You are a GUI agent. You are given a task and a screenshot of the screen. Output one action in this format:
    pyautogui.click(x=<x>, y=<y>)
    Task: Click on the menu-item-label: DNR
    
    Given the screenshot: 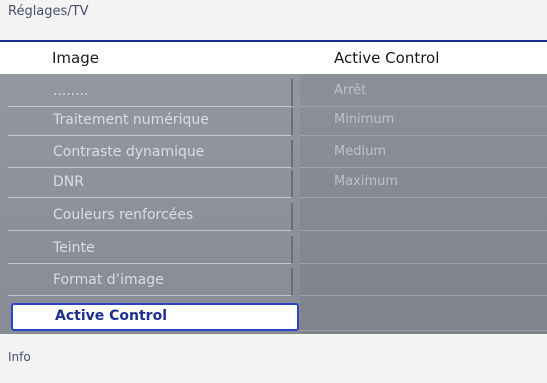 What is the action you would take?
    pyautogui.click(x=68, y=182)
    